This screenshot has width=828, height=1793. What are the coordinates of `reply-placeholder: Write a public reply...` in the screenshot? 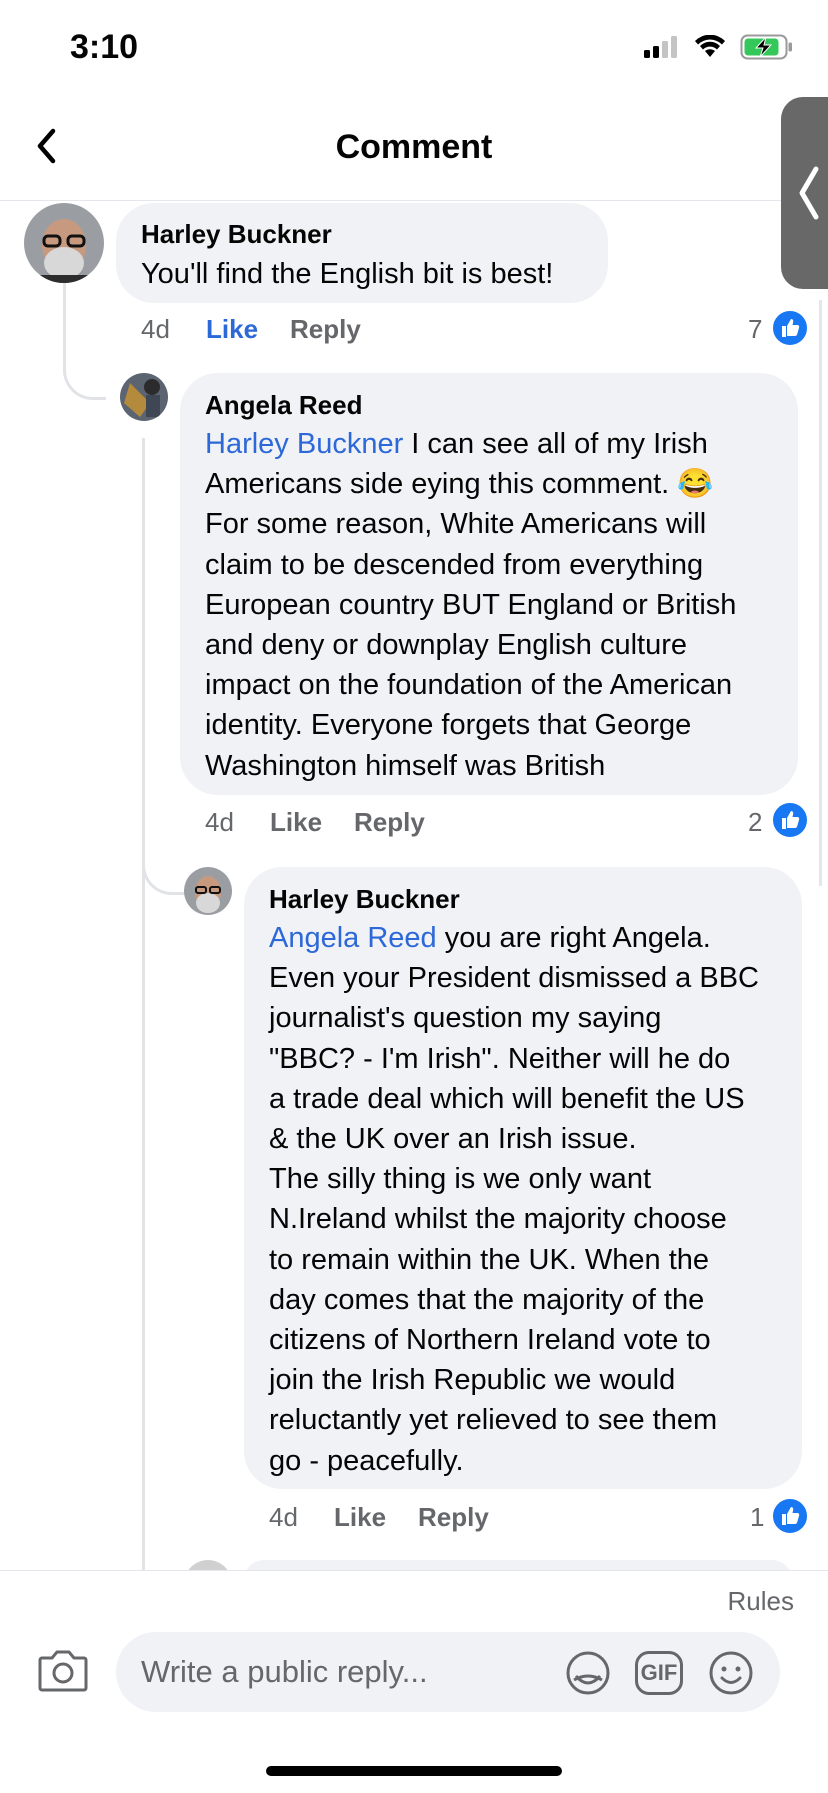 It's located at (284, 1671).